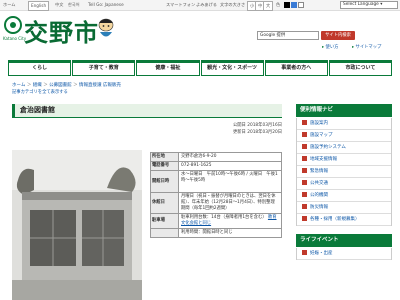 This screenshot has width=400, height=300. I want to click on sidebar-item-recruit: 各種・採用（新規募集）, so click(344, 220).